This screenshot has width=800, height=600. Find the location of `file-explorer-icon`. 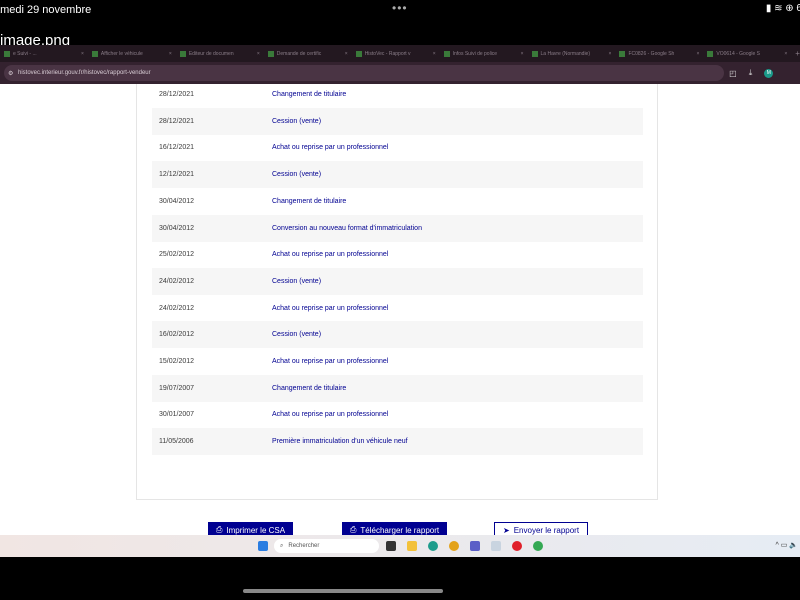

file-explorer-icon is located at coordinates (412, 546).